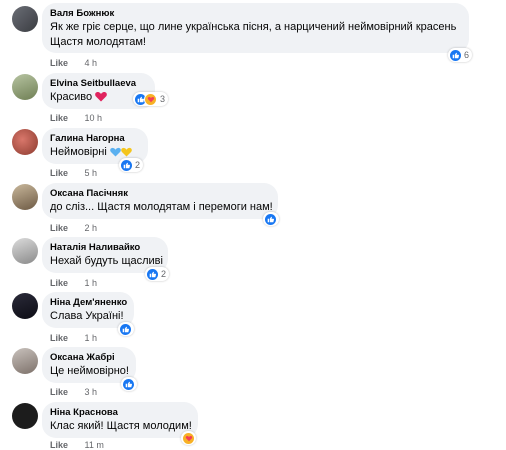 The width and height of the screenshot is (506, 450). I want to click on reactions-summary: 3, so click(151, 99).